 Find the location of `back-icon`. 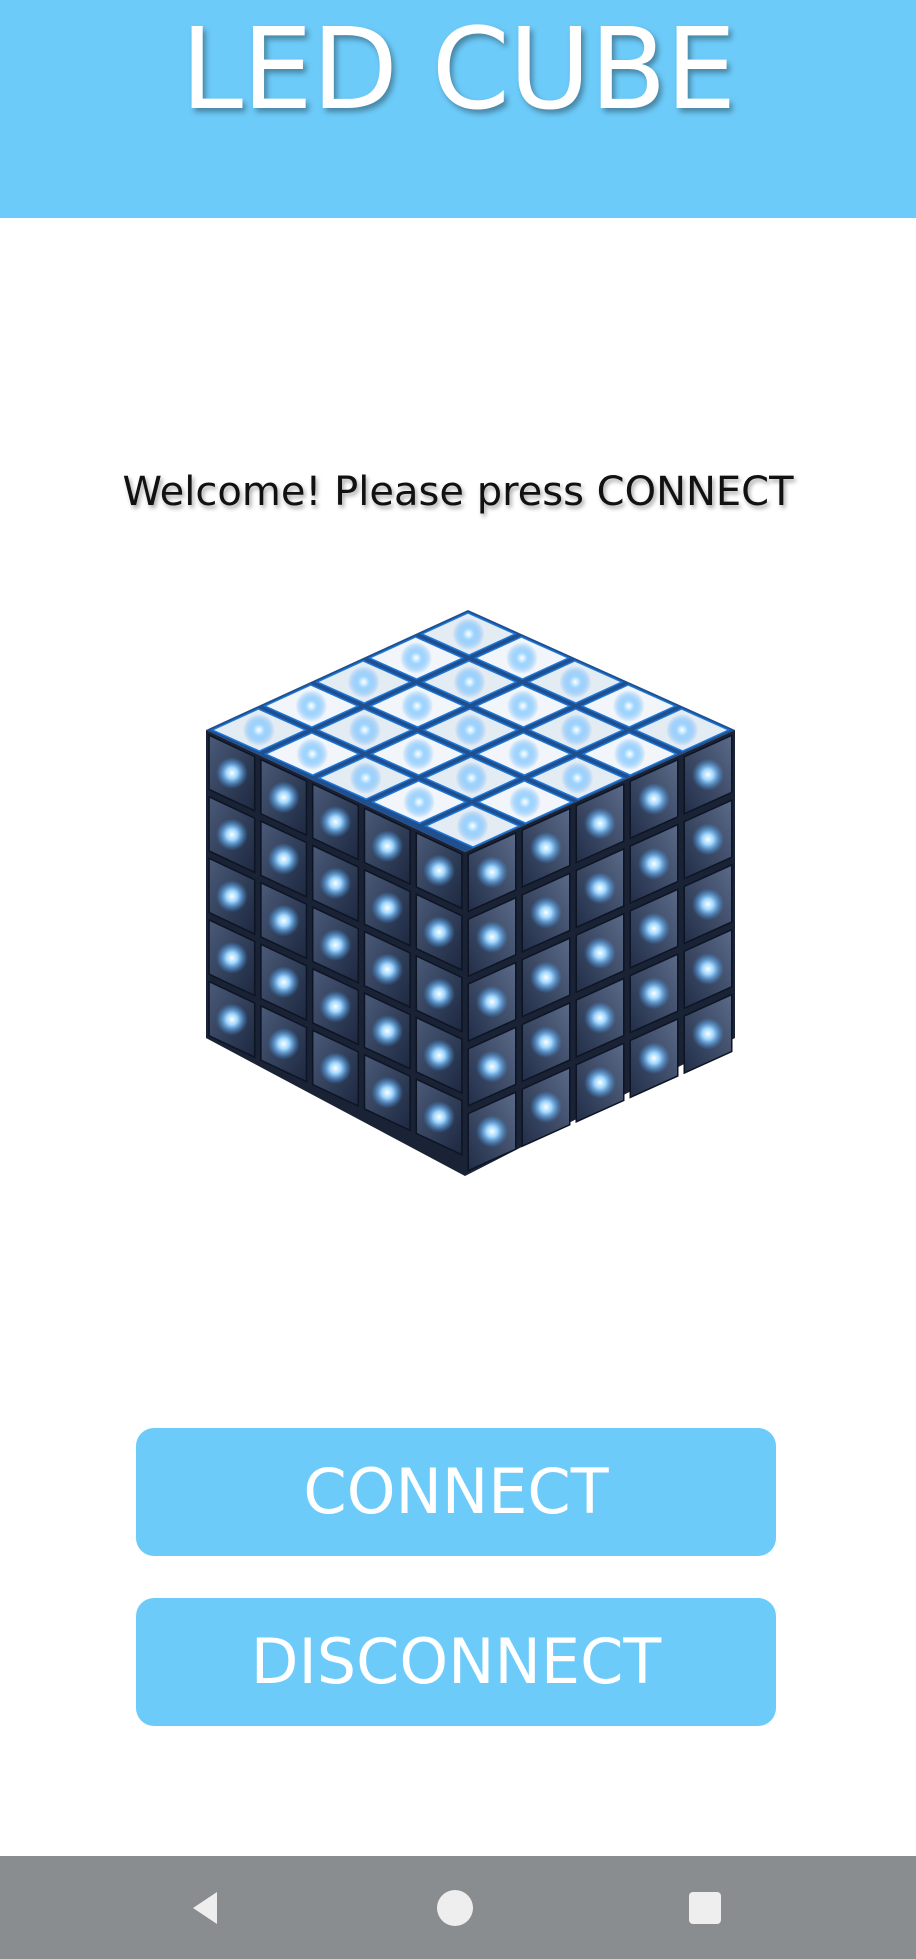

back-icon is located at coordinates (205, 1907).